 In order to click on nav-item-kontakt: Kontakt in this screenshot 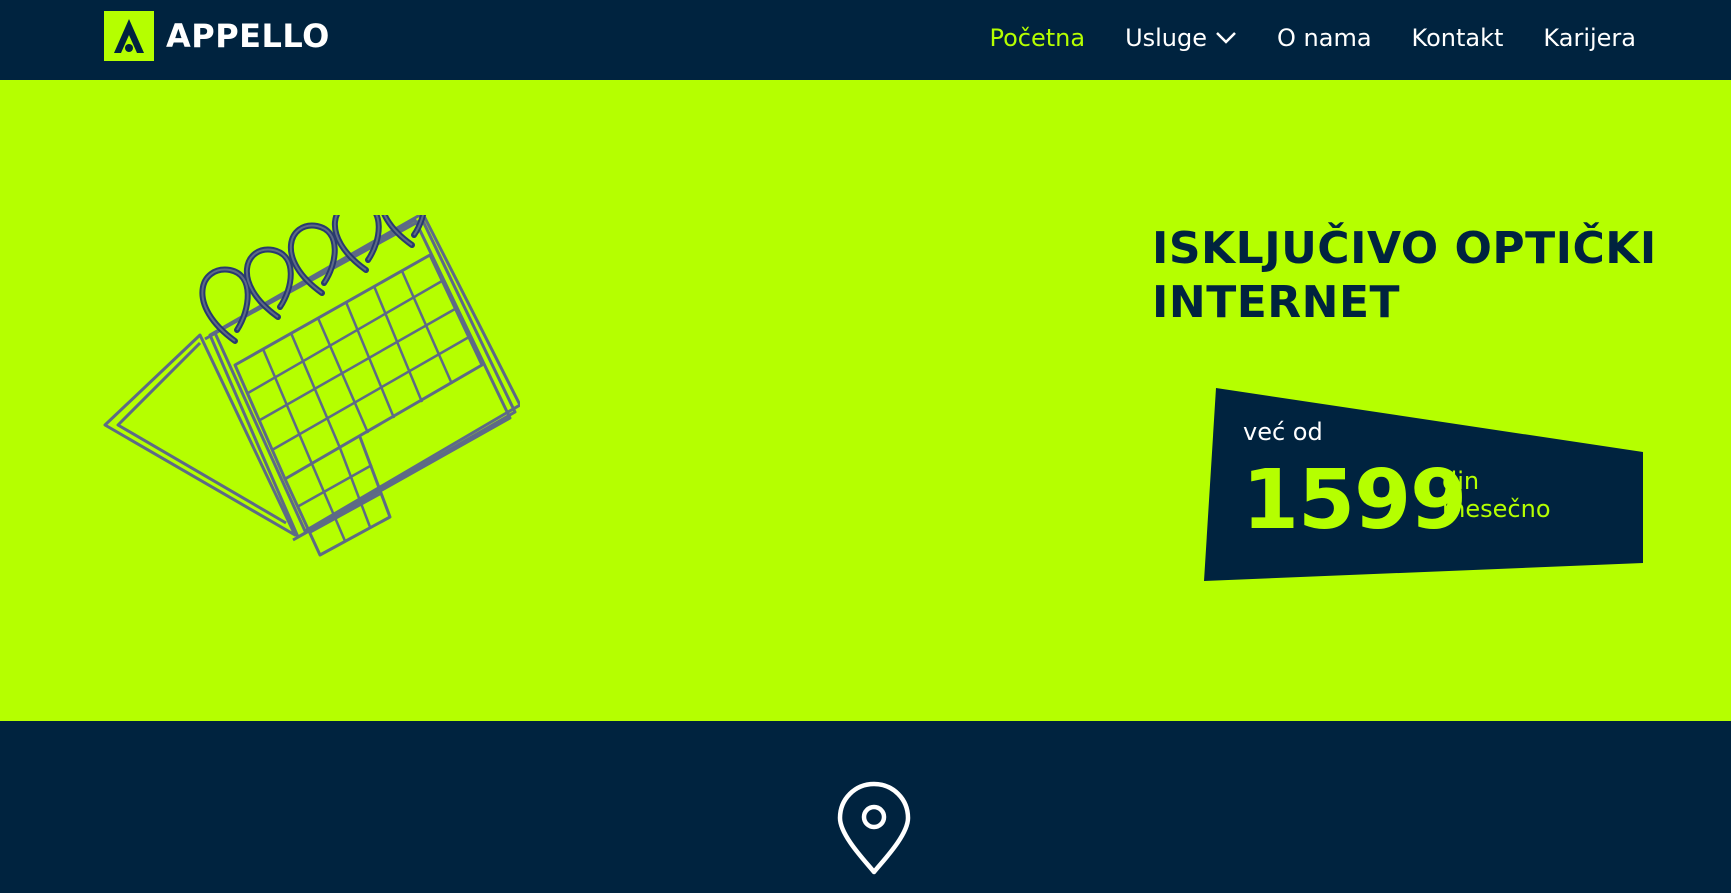, I will do `click(1458, 38)`.